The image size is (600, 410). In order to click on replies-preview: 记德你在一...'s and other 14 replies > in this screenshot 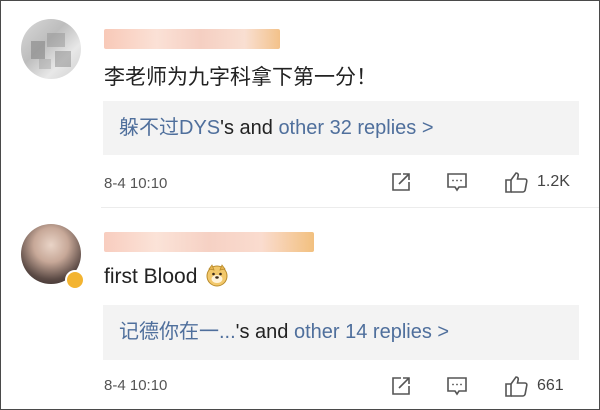, I will do `click(341, 332)`.